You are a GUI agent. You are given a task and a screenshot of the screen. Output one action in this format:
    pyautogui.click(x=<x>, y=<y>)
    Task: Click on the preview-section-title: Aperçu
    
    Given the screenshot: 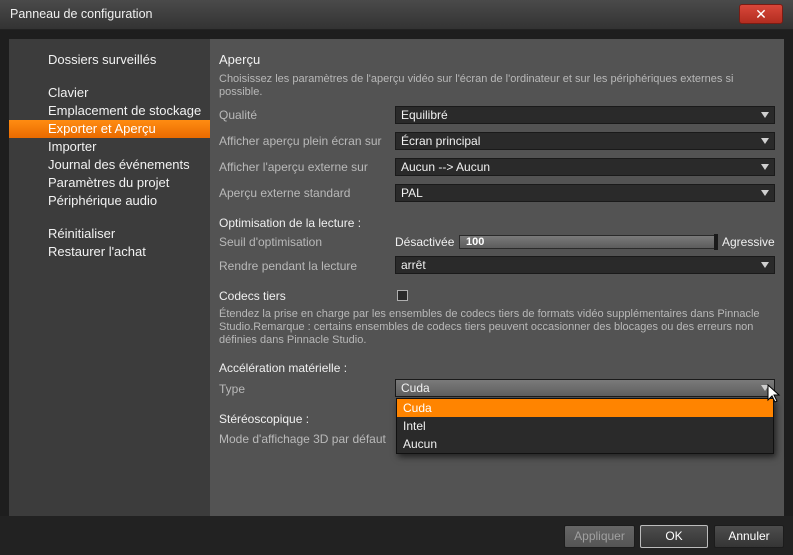 What is the action you would take?
    pyautogui.click(x=240, y=59)
    